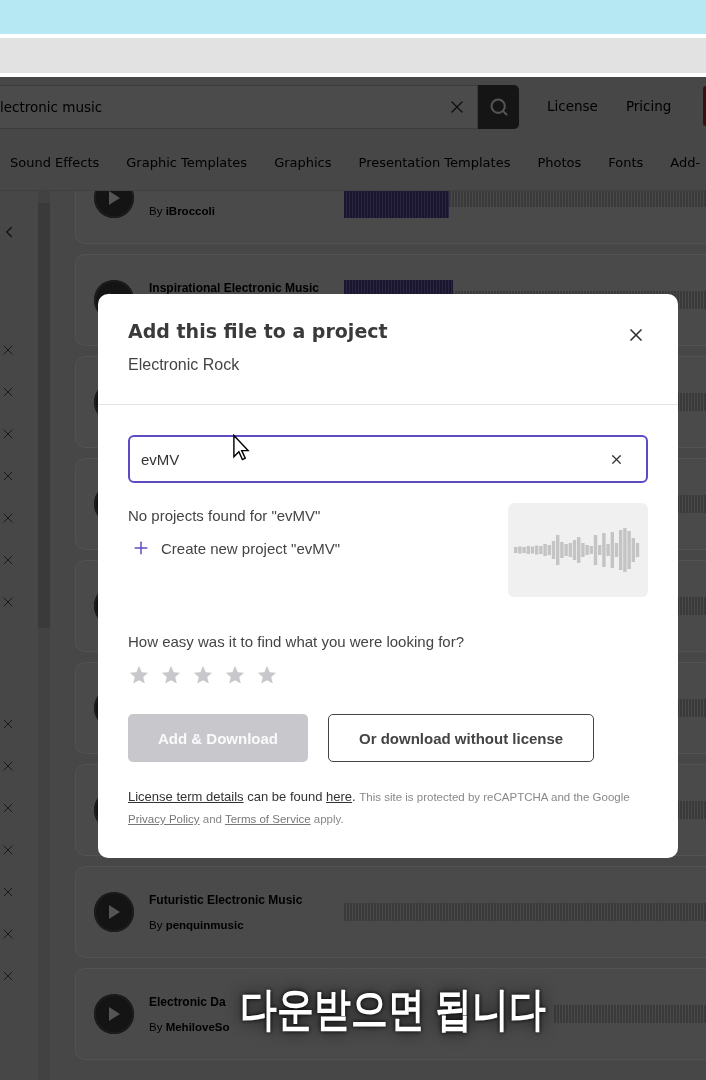 The width and height of the screenshot is (706, 1080). I want to click on video-caption: 다운받으면 됩니다, so click(393, 1009).